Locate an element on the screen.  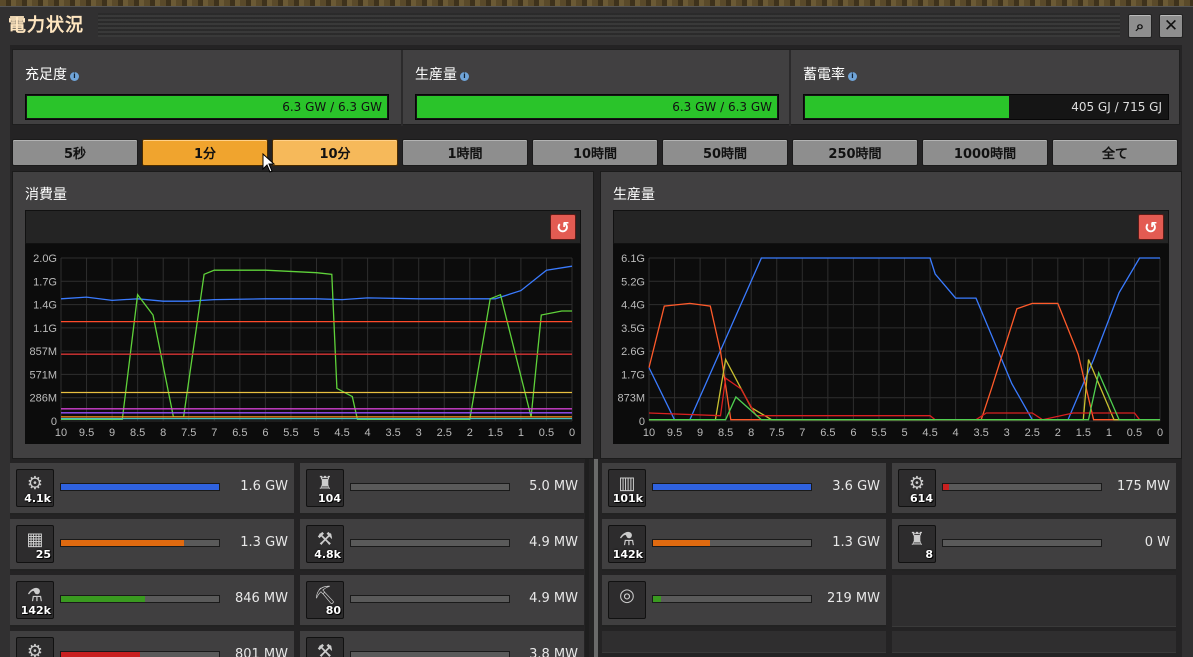
power-value: 219 MW is located at coordinates (853, 598).